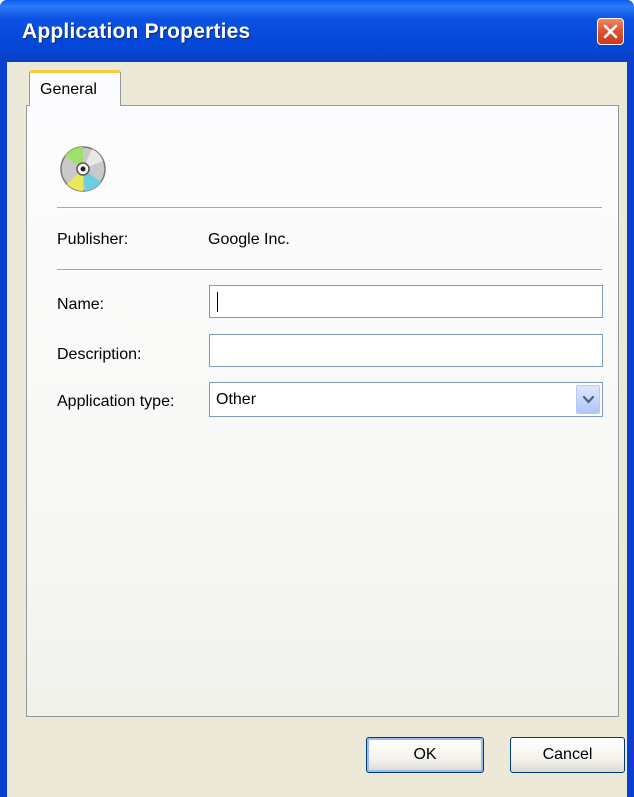 The width and height of the screenshot is (634, 797). I want to click on text-caret, so click(217, 302).